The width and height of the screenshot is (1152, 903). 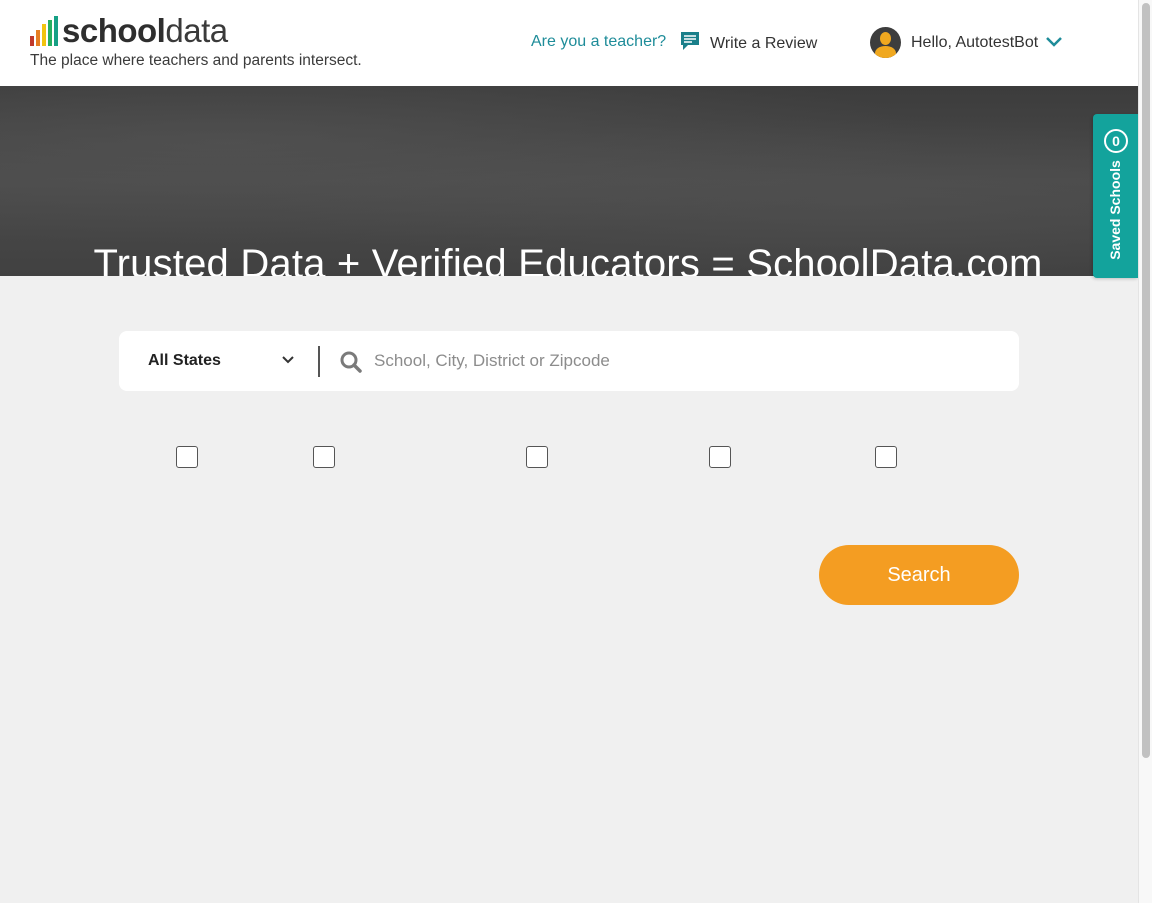 I want to click on search-bar: All States, so click(x=569, y=361).